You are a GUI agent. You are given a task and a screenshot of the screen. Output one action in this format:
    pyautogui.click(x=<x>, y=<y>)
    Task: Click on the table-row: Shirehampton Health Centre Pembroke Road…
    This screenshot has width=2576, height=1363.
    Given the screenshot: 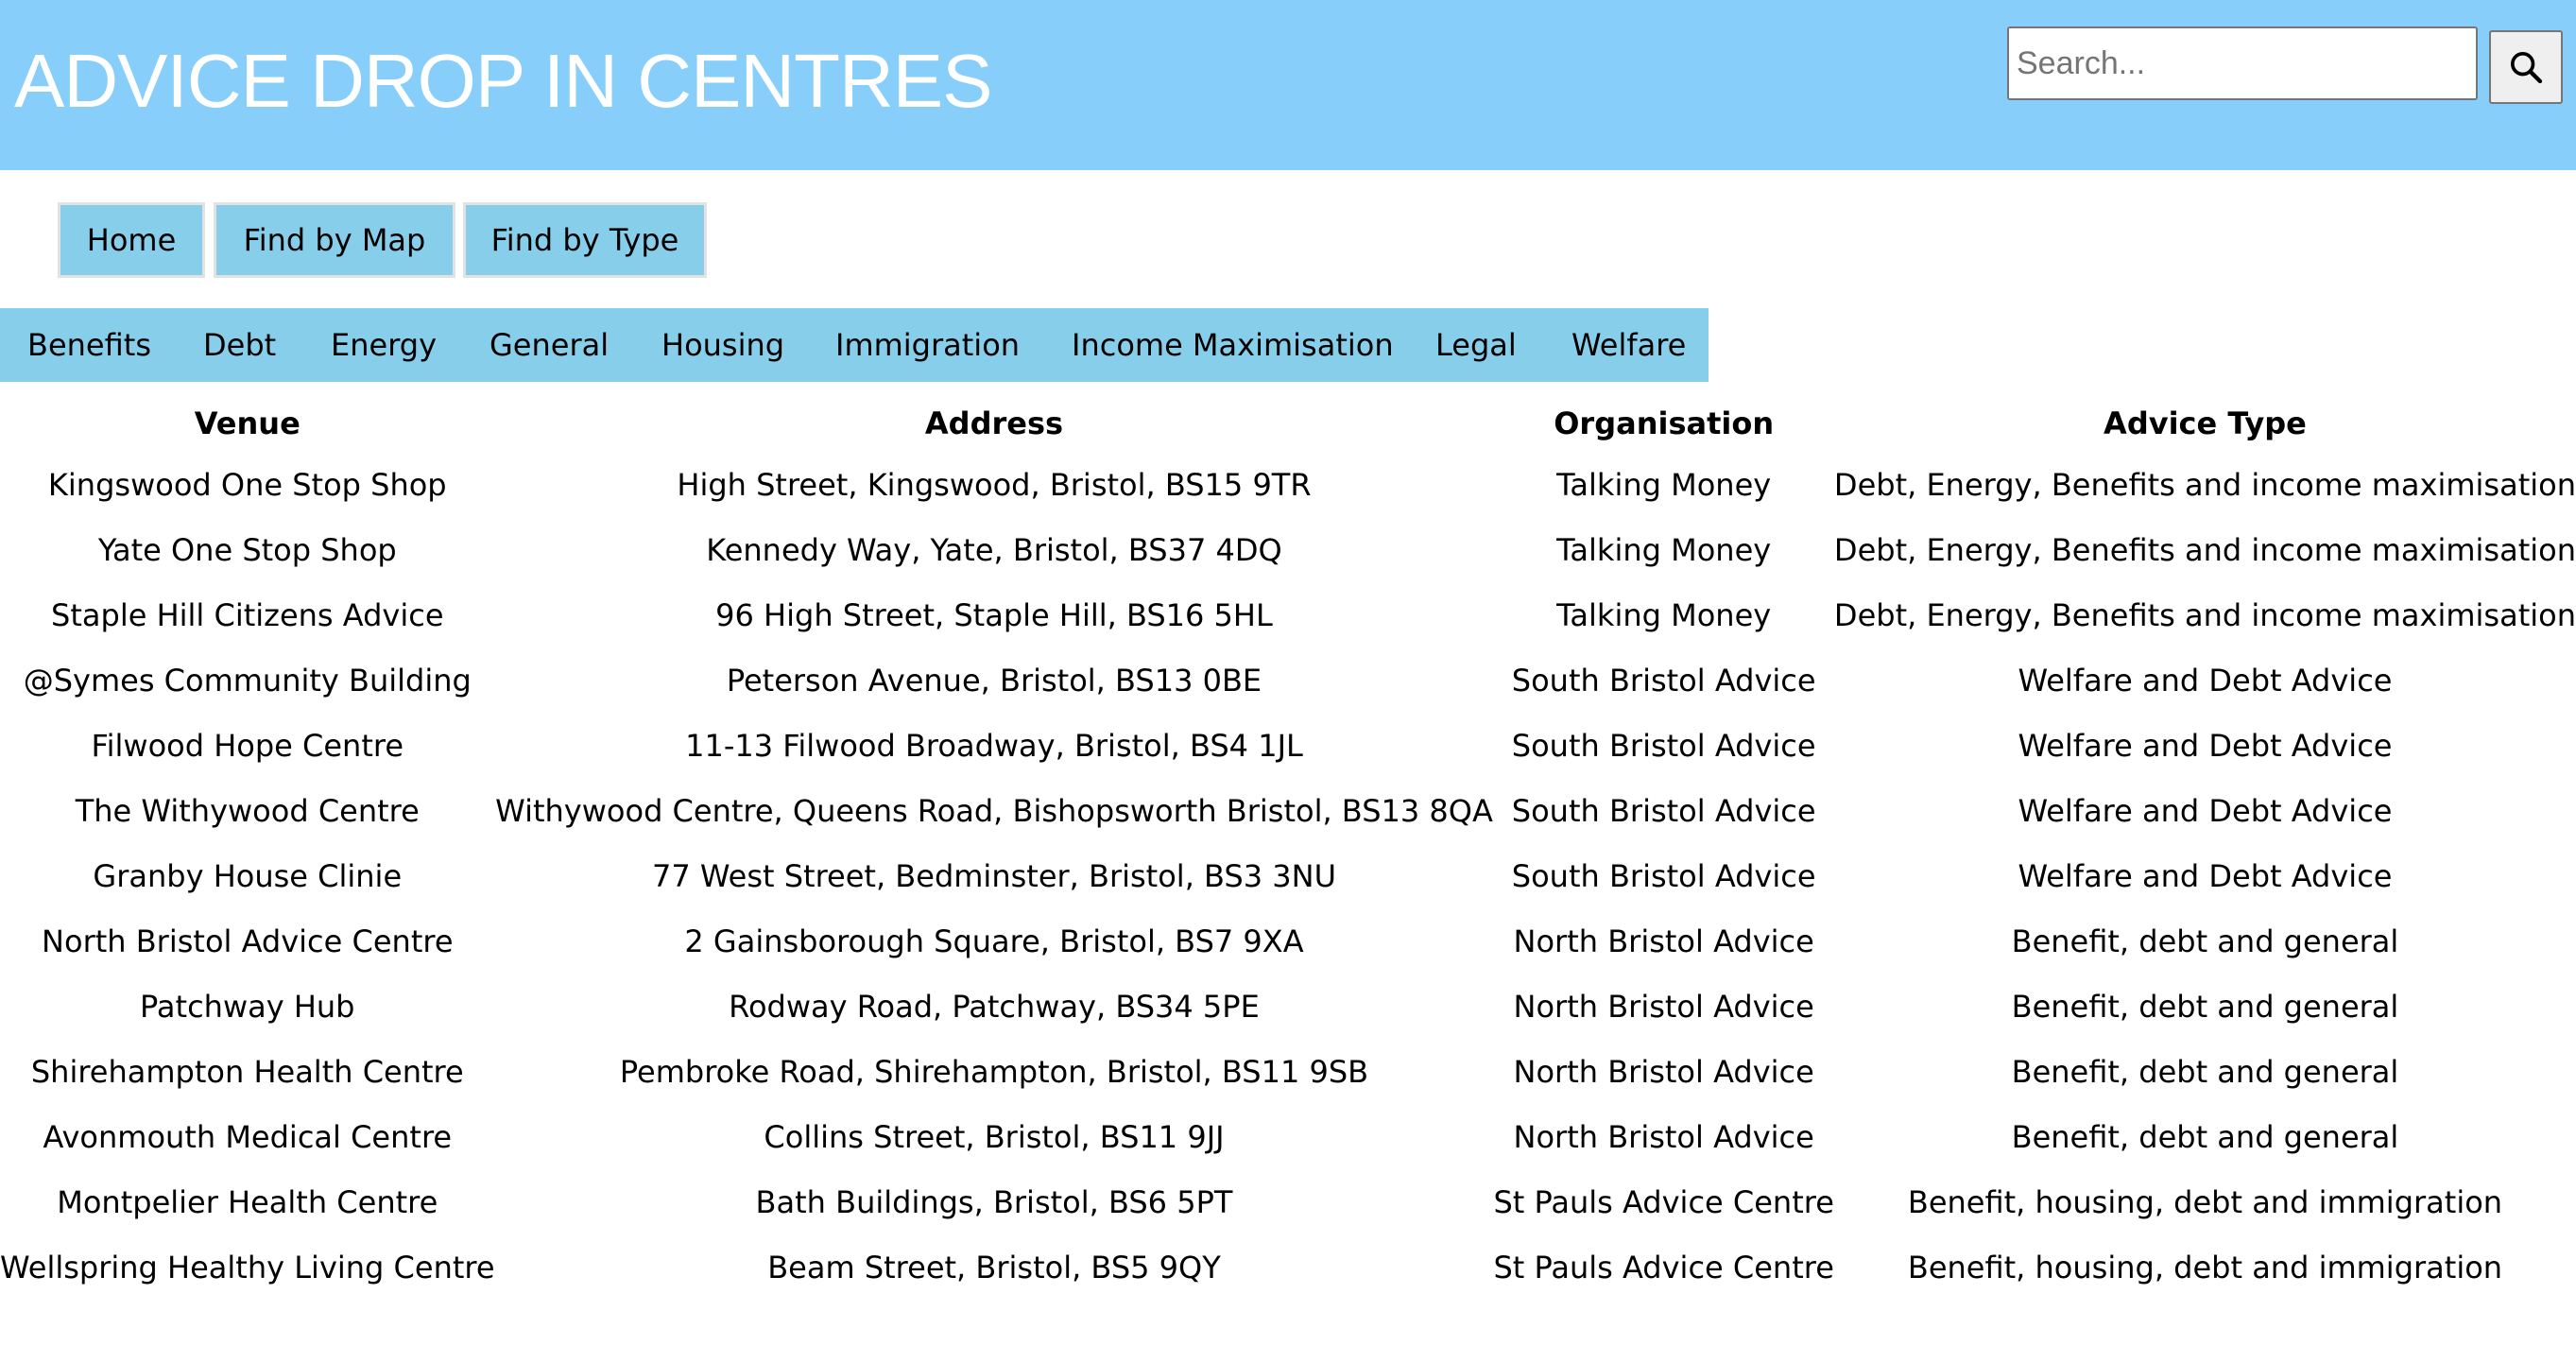 What is the action you would take?
    pyautogui.click(x=1288, y=1071)
    